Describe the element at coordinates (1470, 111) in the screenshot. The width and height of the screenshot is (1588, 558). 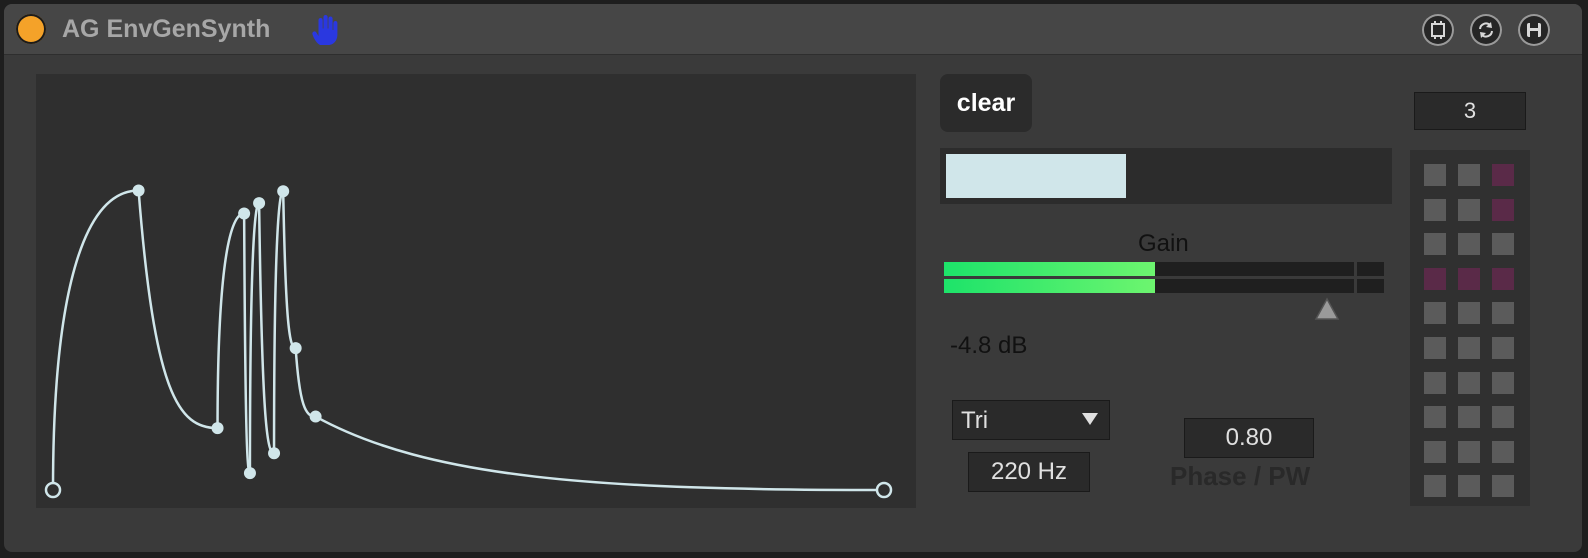
I see `preset-number-box: 3` at that location.